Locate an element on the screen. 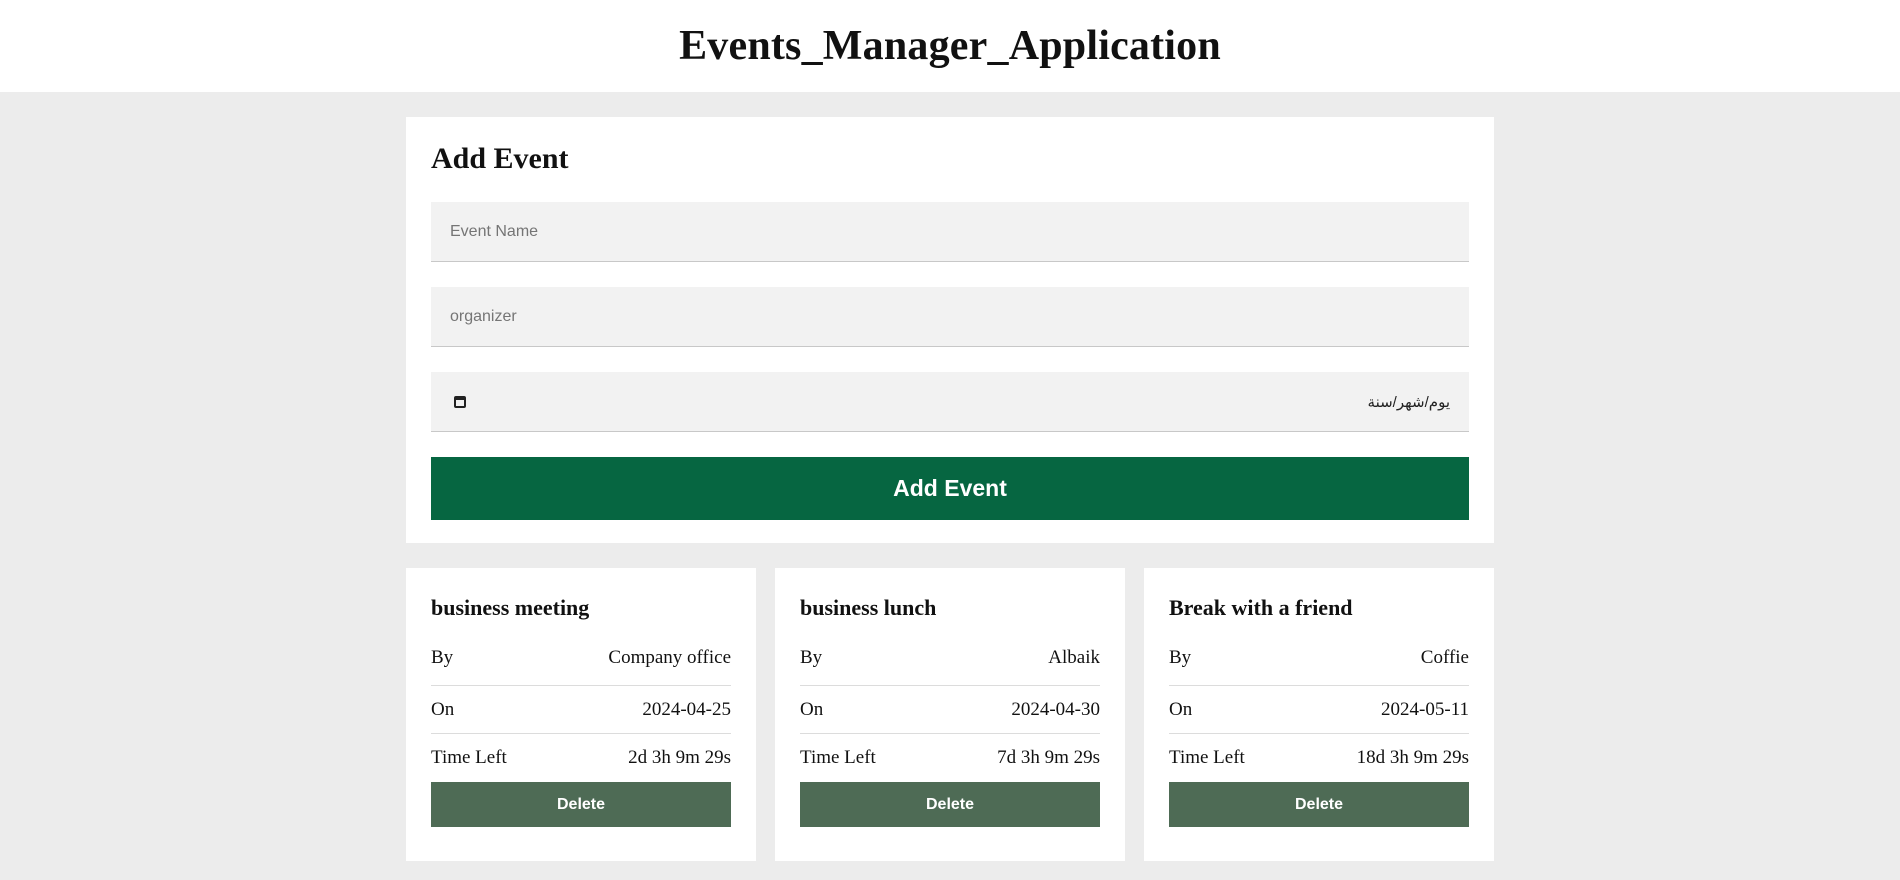 The image size is (1900, 880). date-value: 2024-04-30 is located at coordinates (1055, 709).